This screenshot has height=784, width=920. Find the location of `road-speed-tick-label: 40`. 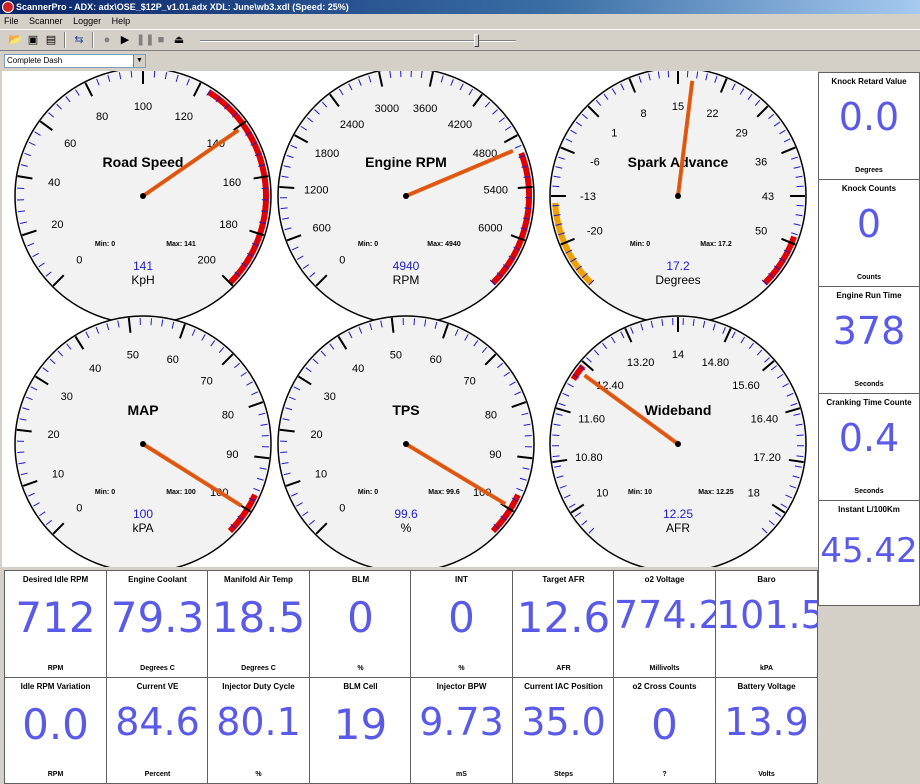

road-speed-tick-label: 40 is located at coordinates (54, 183).